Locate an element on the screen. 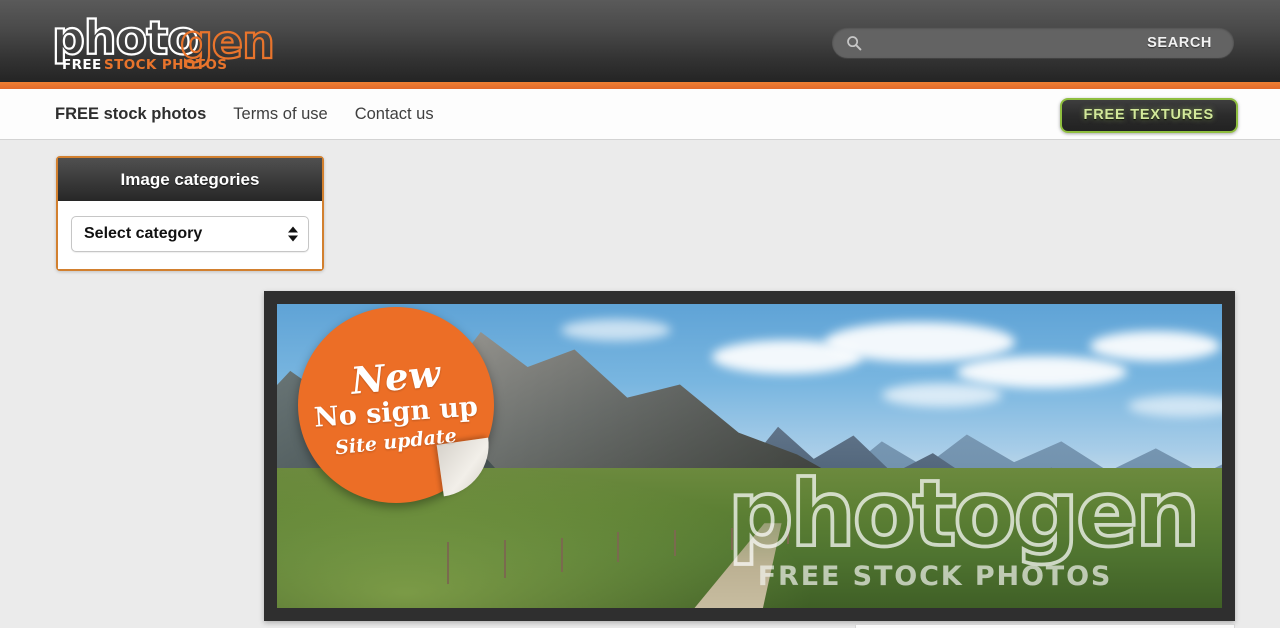  category-select: Select category is located at coordinates (190, 234).